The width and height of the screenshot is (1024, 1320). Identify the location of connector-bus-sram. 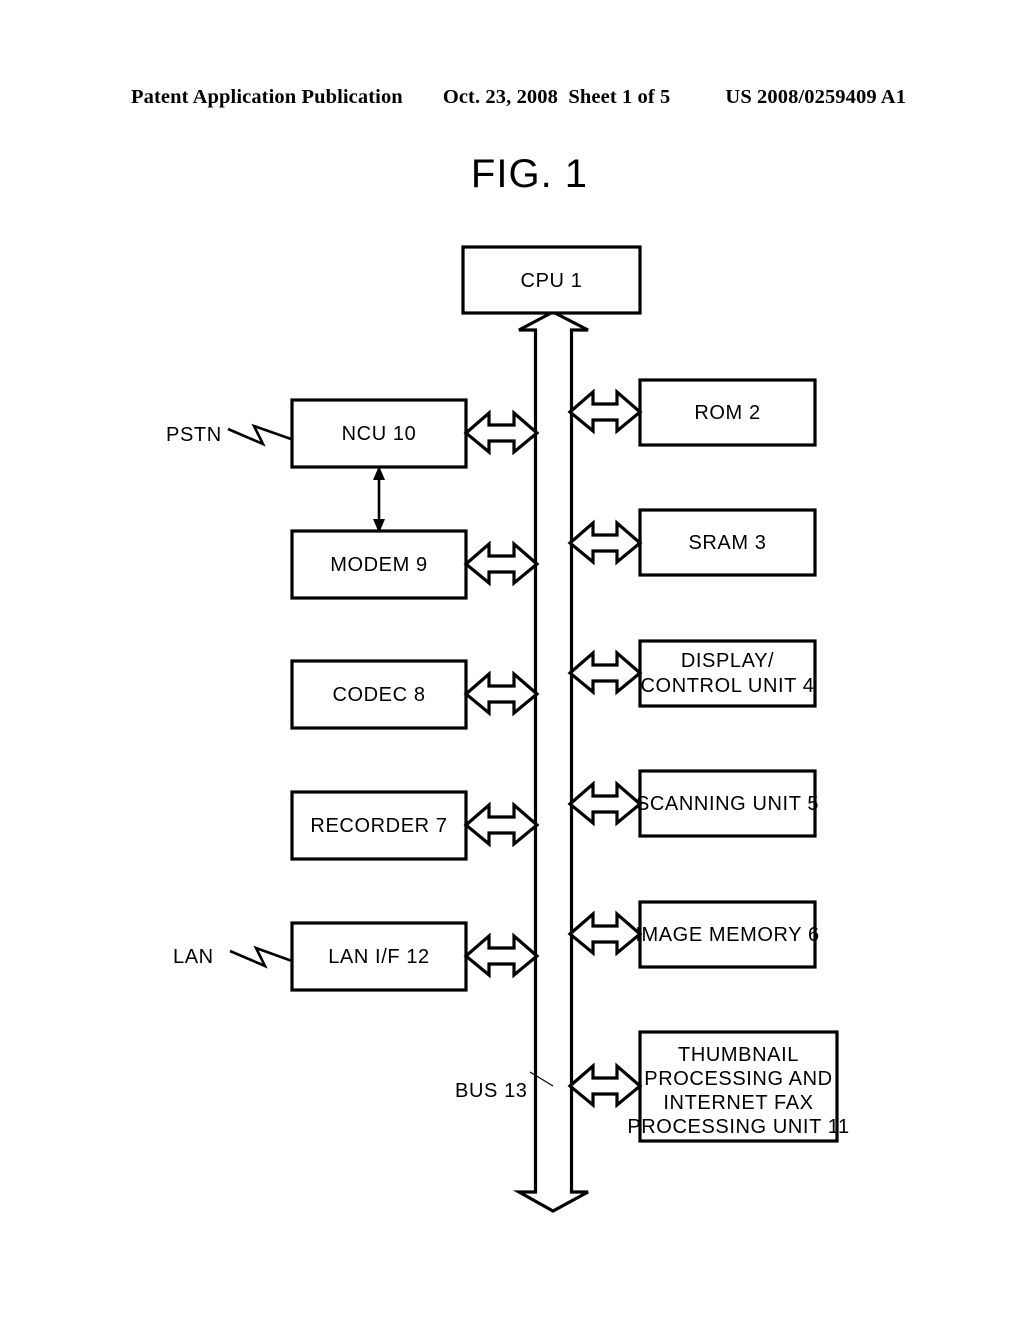
(605, 542).